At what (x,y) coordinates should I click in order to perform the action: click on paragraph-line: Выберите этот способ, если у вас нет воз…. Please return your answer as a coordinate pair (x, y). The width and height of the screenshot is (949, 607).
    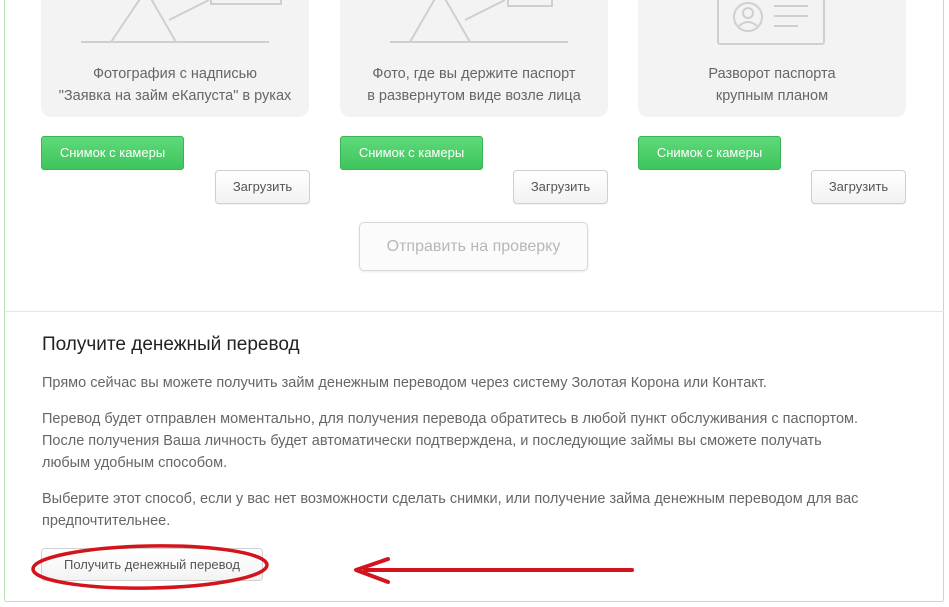
    Looking at the image, I should click on (450, 499).